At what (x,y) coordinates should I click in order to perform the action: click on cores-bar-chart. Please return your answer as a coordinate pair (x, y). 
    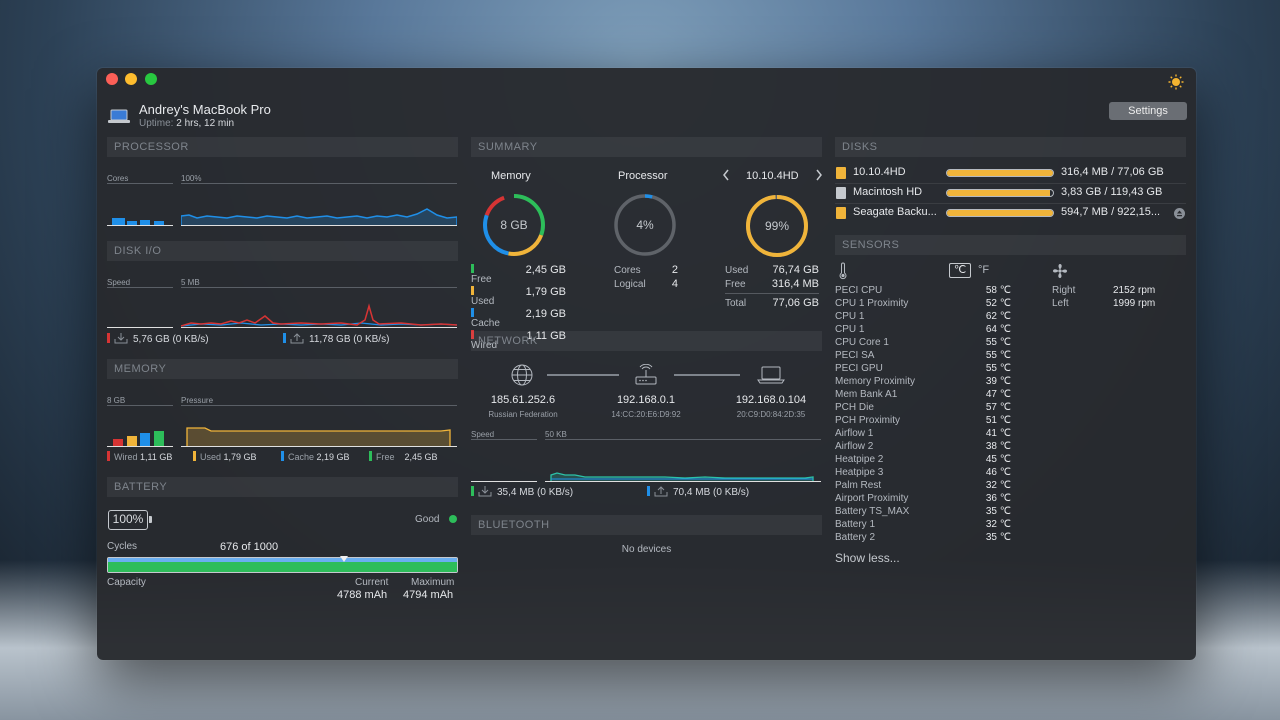
    Looking at the image, I should click on (140, 207).